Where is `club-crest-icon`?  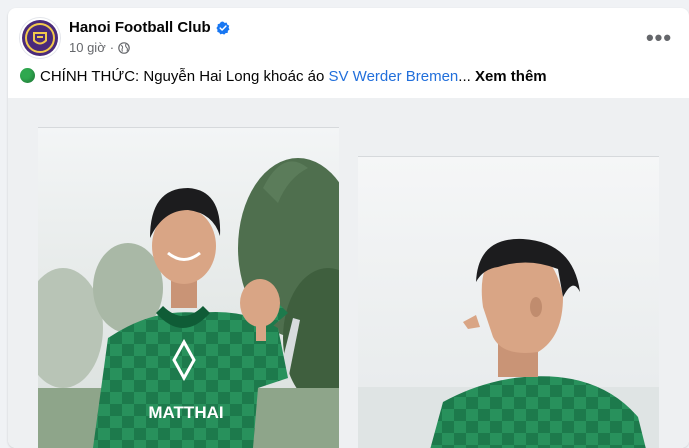
club-crest-icon is located at coordinates (40, 38).